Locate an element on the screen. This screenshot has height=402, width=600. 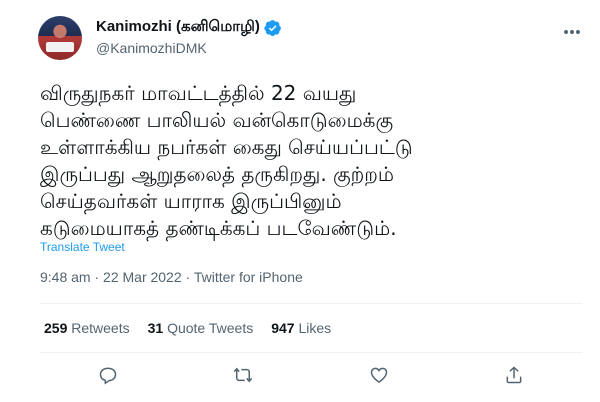
retweet-icon is located at coordinates (243, 375).